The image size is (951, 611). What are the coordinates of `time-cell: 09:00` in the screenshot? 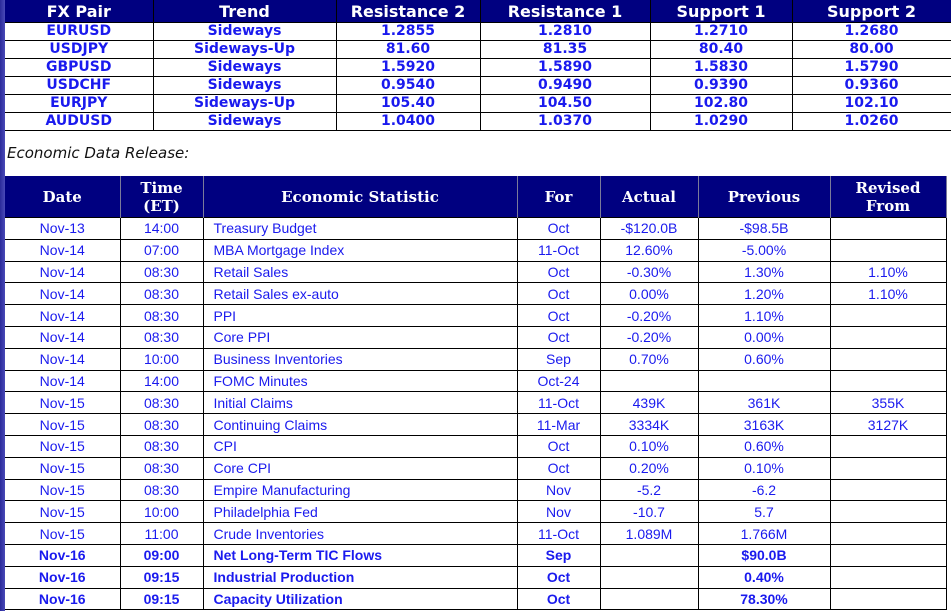 It's located at (161, 555).